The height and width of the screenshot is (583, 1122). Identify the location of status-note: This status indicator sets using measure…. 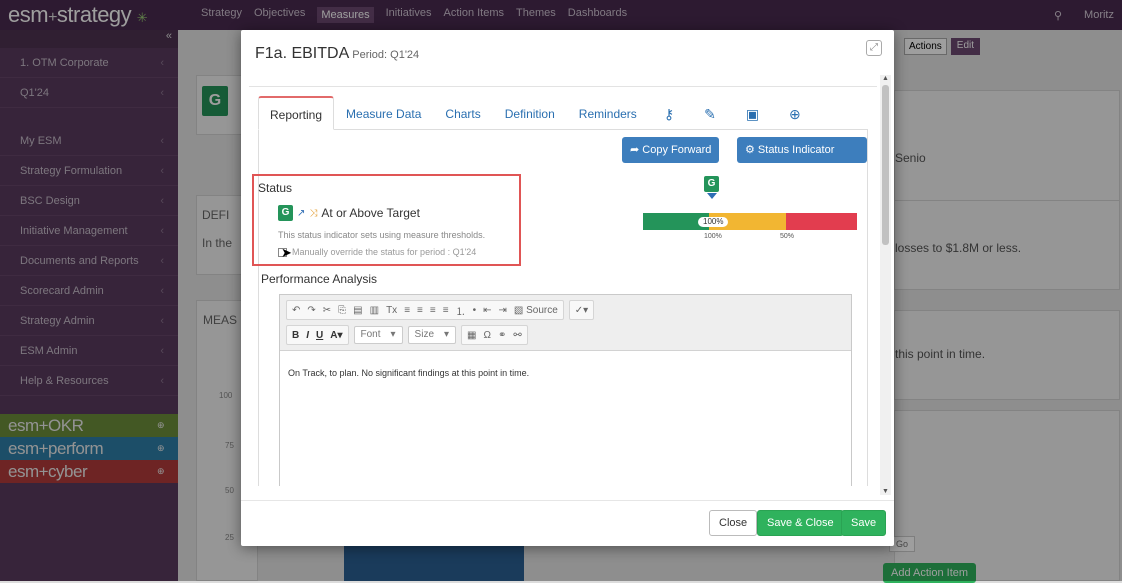
(382, 235).